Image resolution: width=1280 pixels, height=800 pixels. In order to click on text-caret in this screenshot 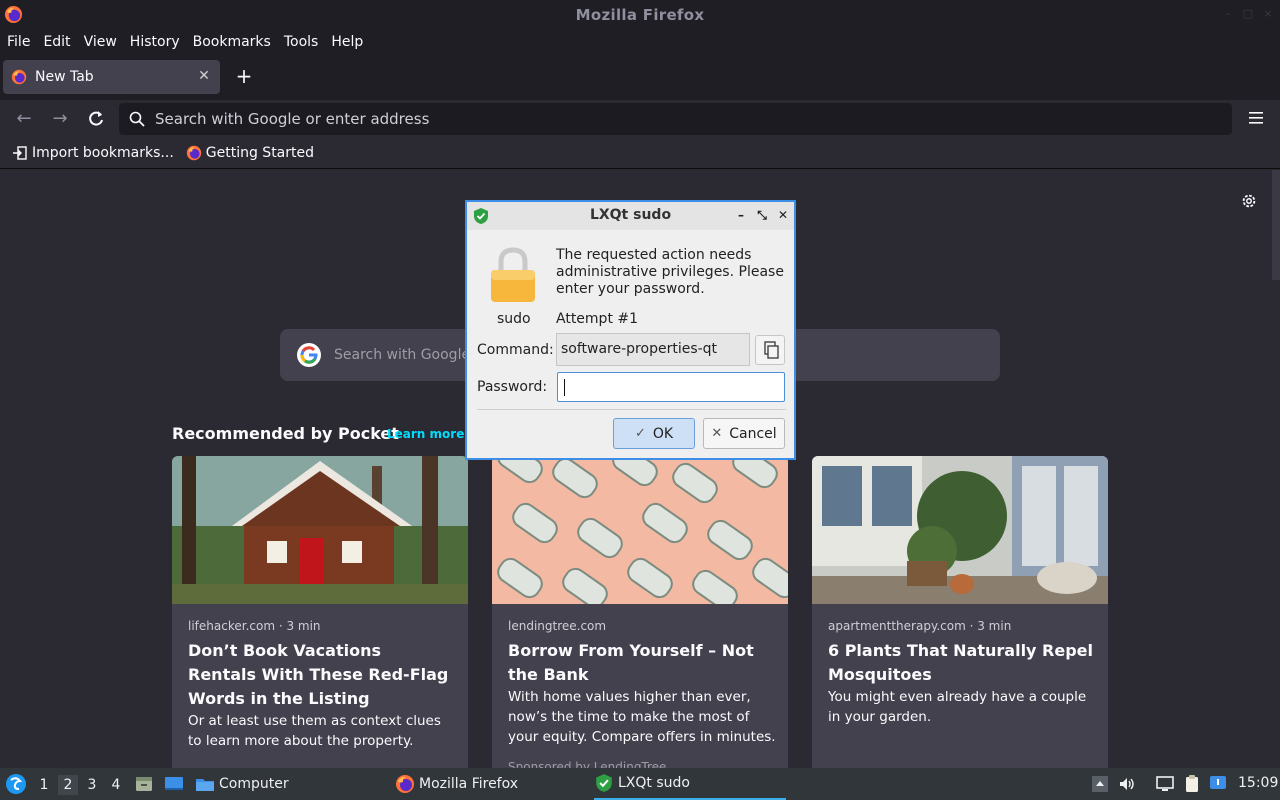, I will do `click(564, 387)`.